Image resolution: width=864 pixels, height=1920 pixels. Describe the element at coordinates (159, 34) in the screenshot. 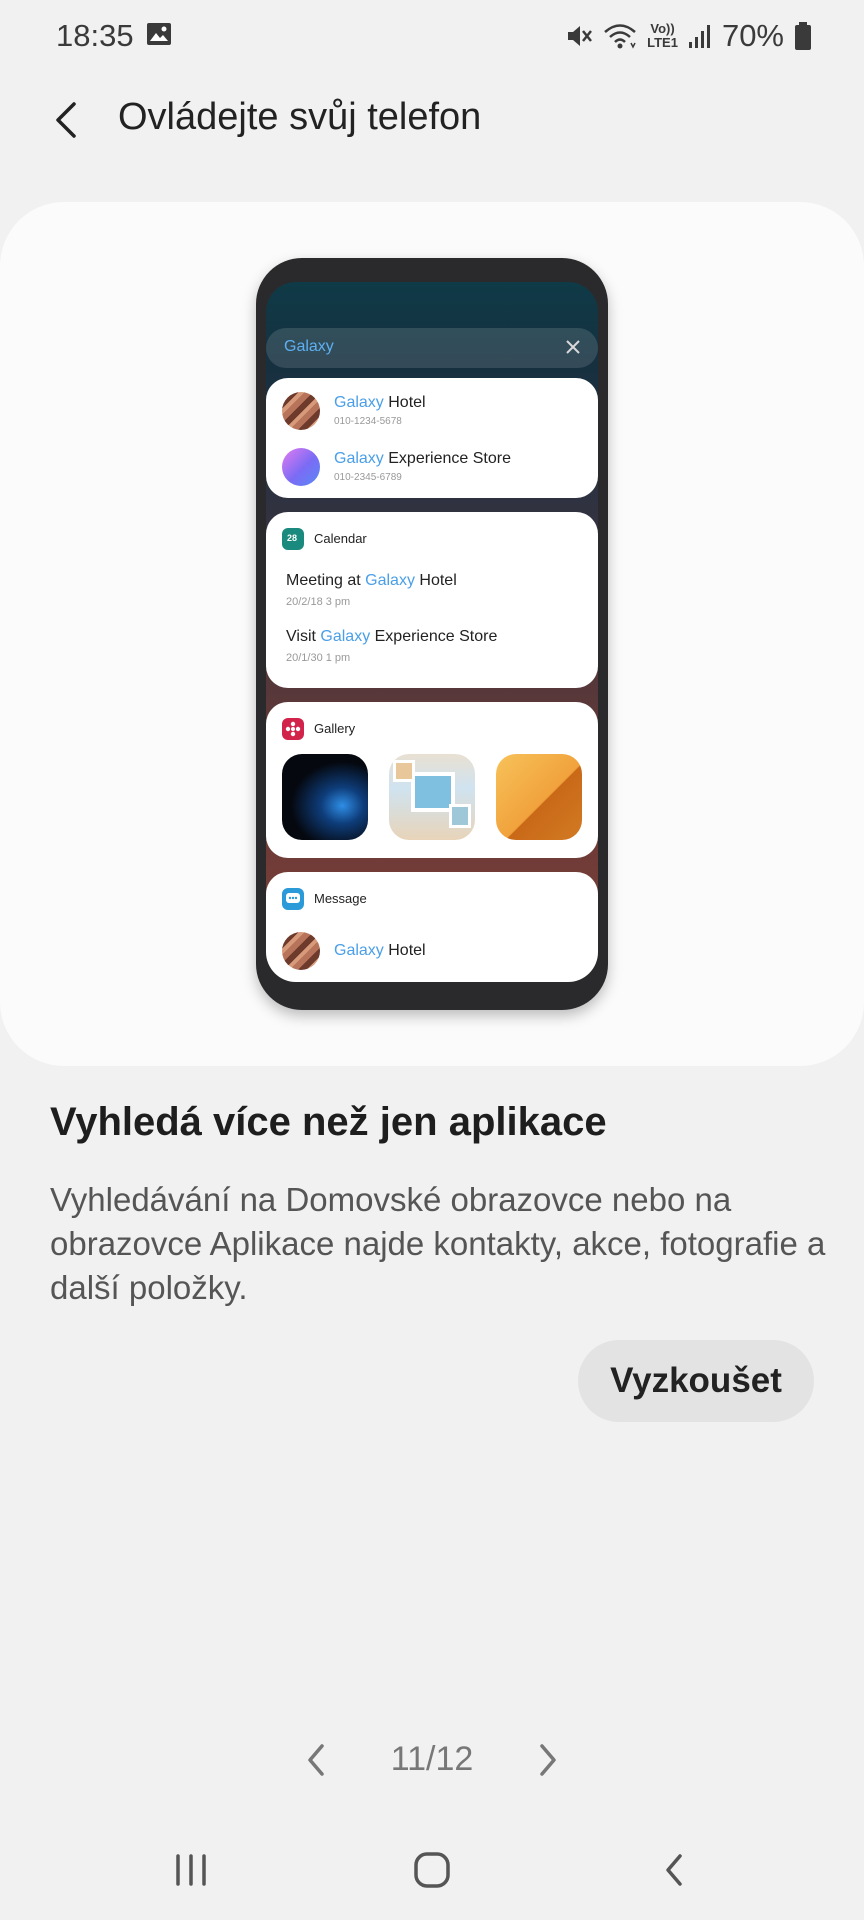

I see `image-notification-icon` at that location.